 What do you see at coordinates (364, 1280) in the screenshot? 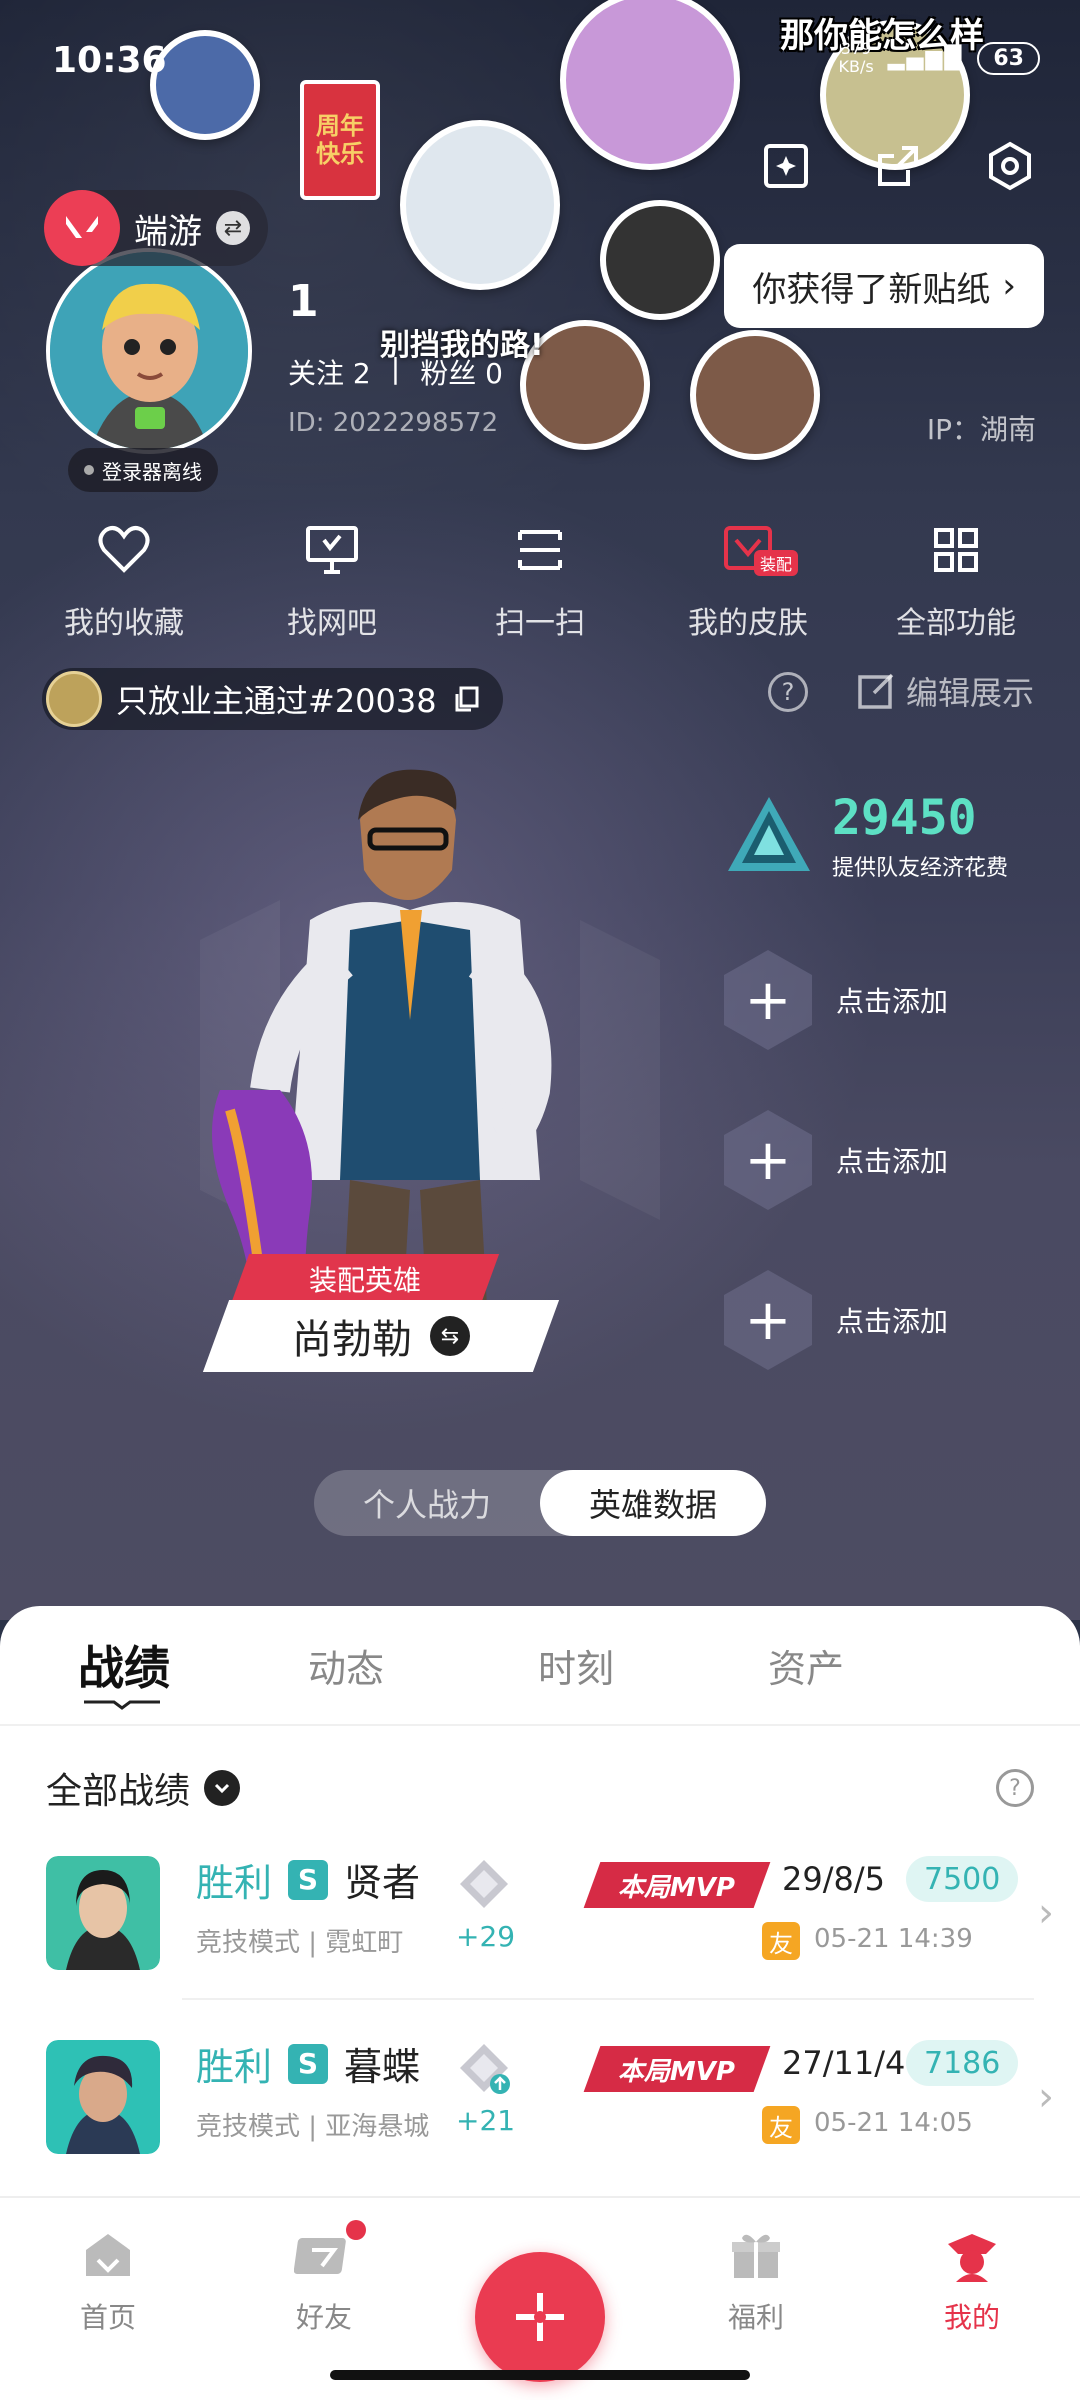
I see `equipped-hero-tag-text: 装配英雄` at bounding box center [364, 1280].